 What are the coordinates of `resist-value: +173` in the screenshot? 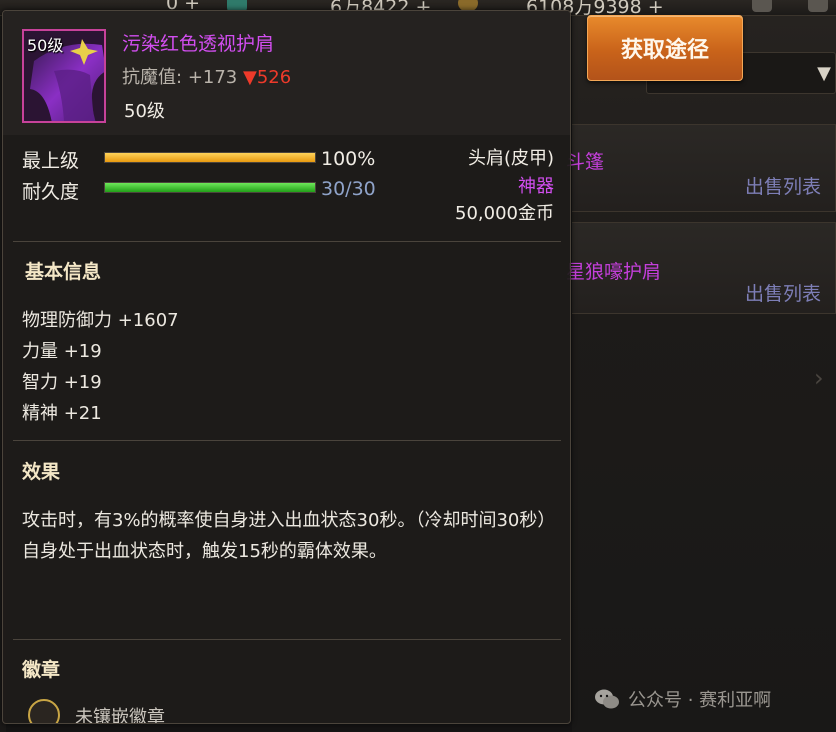 It's located at (212, 77).